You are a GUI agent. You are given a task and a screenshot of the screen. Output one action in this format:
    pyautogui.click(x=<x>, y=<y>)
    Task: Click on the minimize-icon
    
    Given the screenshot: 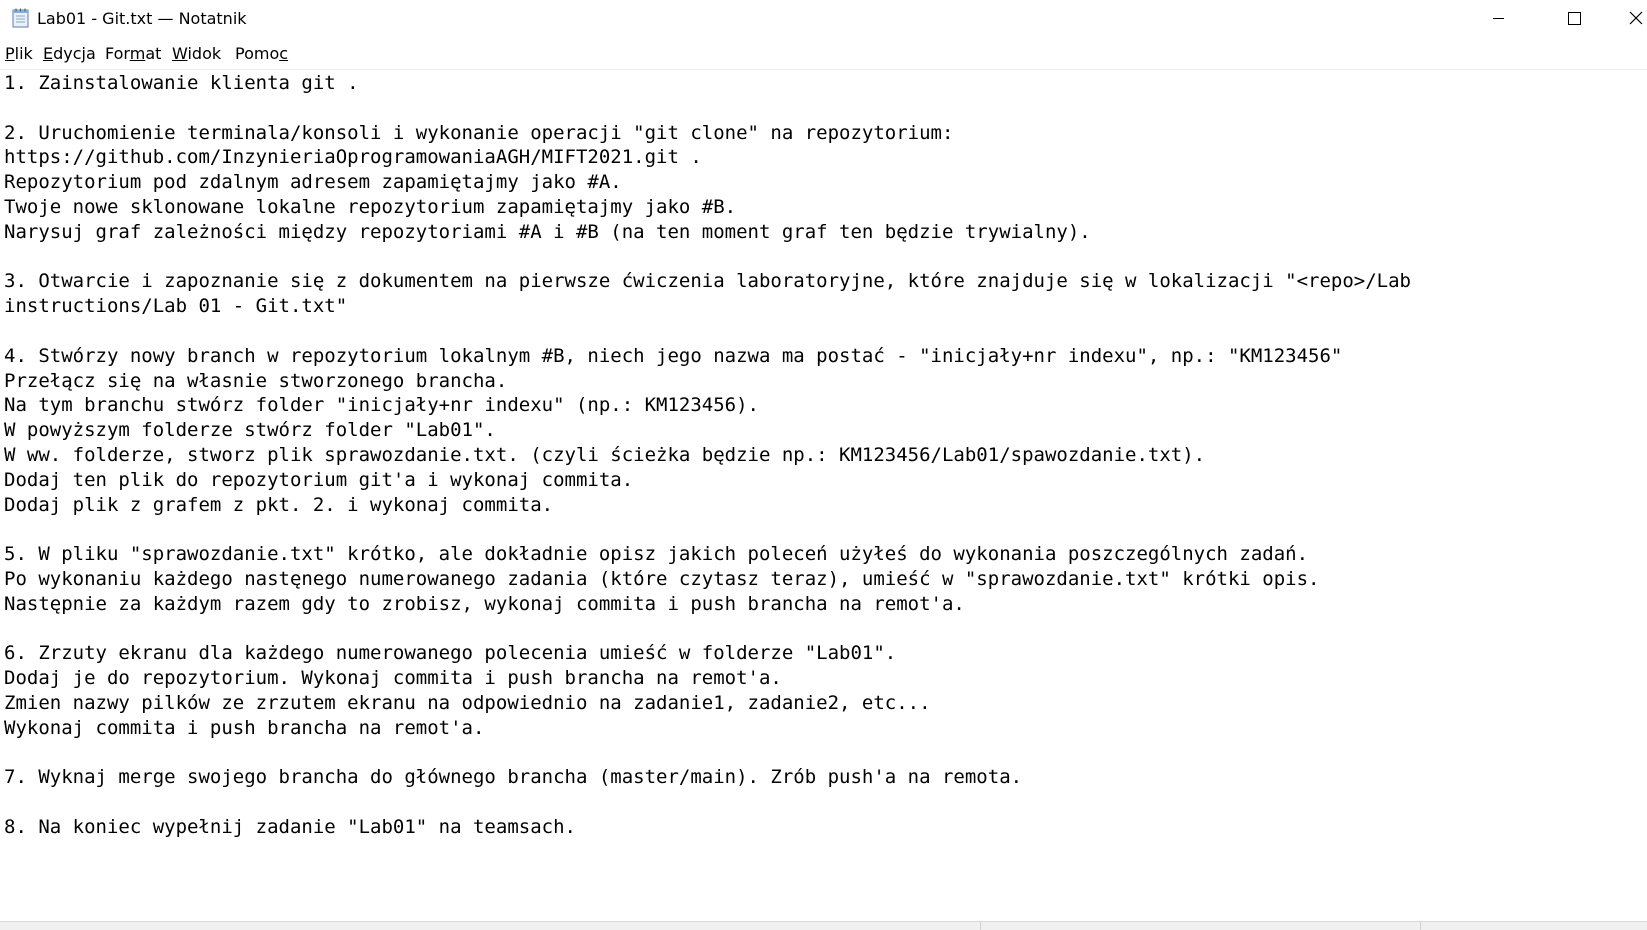 What is the action you would take?
    pyautogui.click(x=1498, y=18)
    